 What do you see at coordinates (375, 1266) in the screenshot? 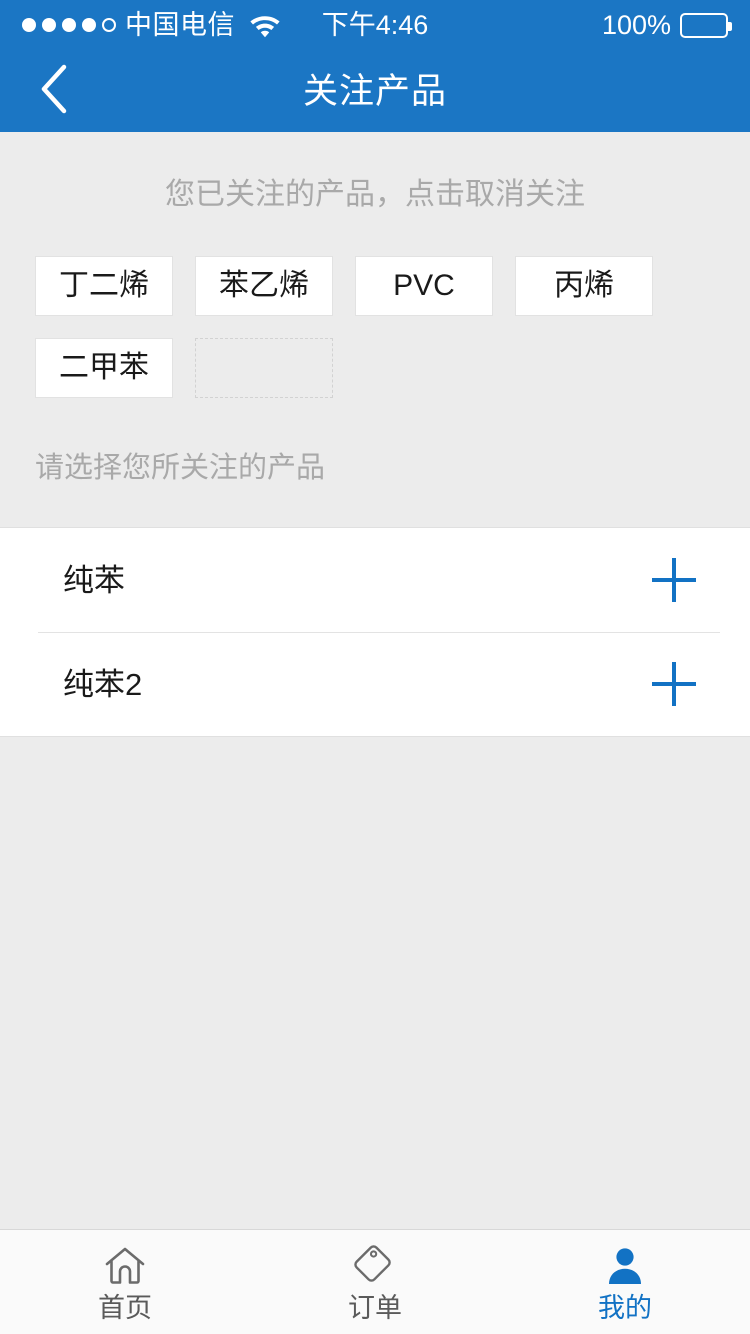
I see `tag-icon` at bounding box center [375, 1266].